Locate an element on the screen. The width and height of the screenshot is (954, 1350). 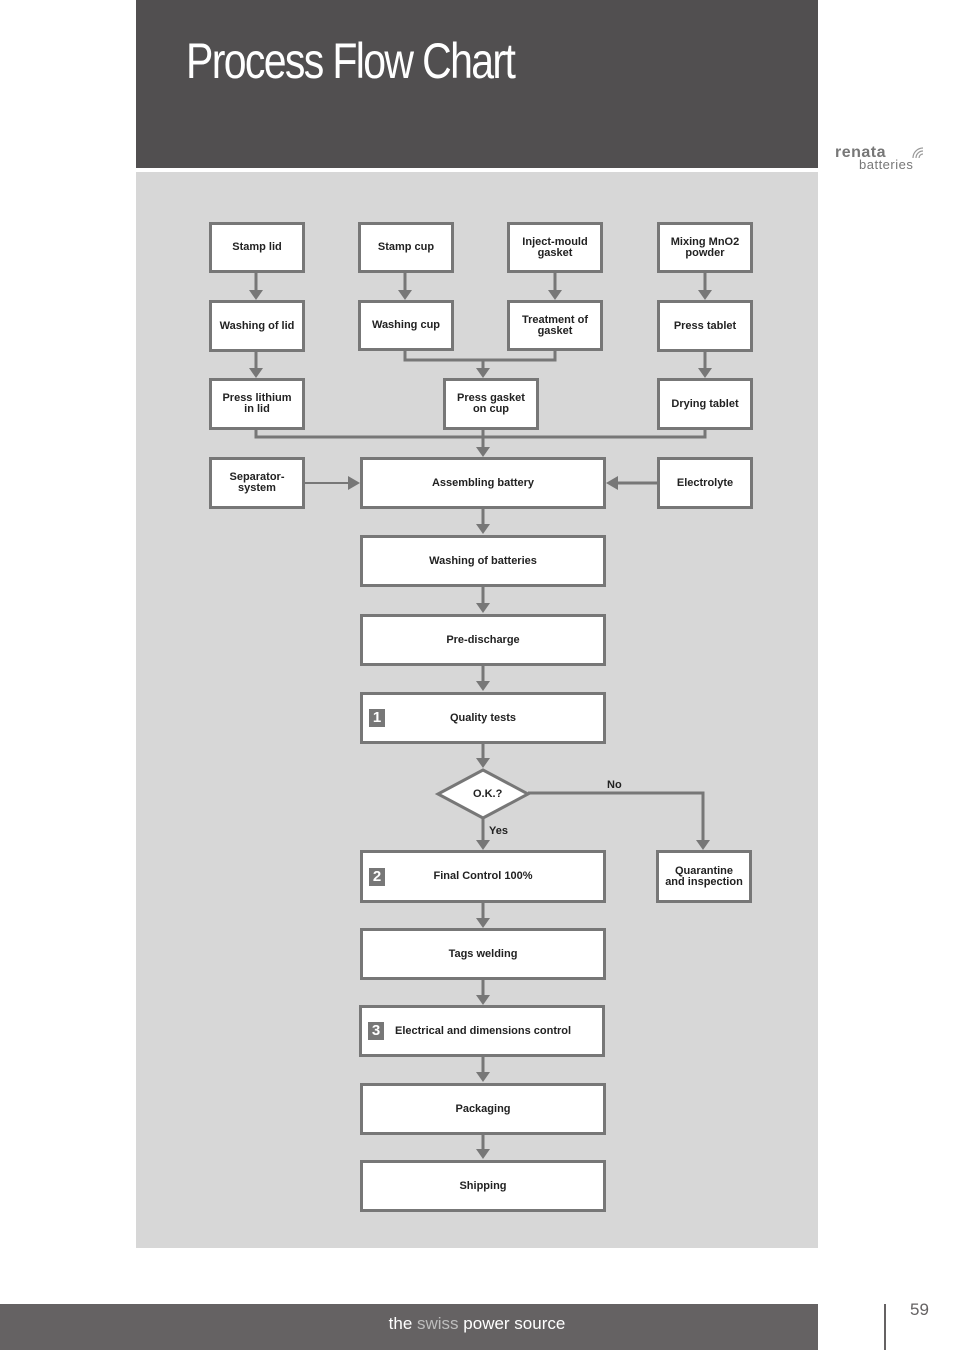
node-washing-batteries: Washing of batteries is located at coordinates (483, 561).